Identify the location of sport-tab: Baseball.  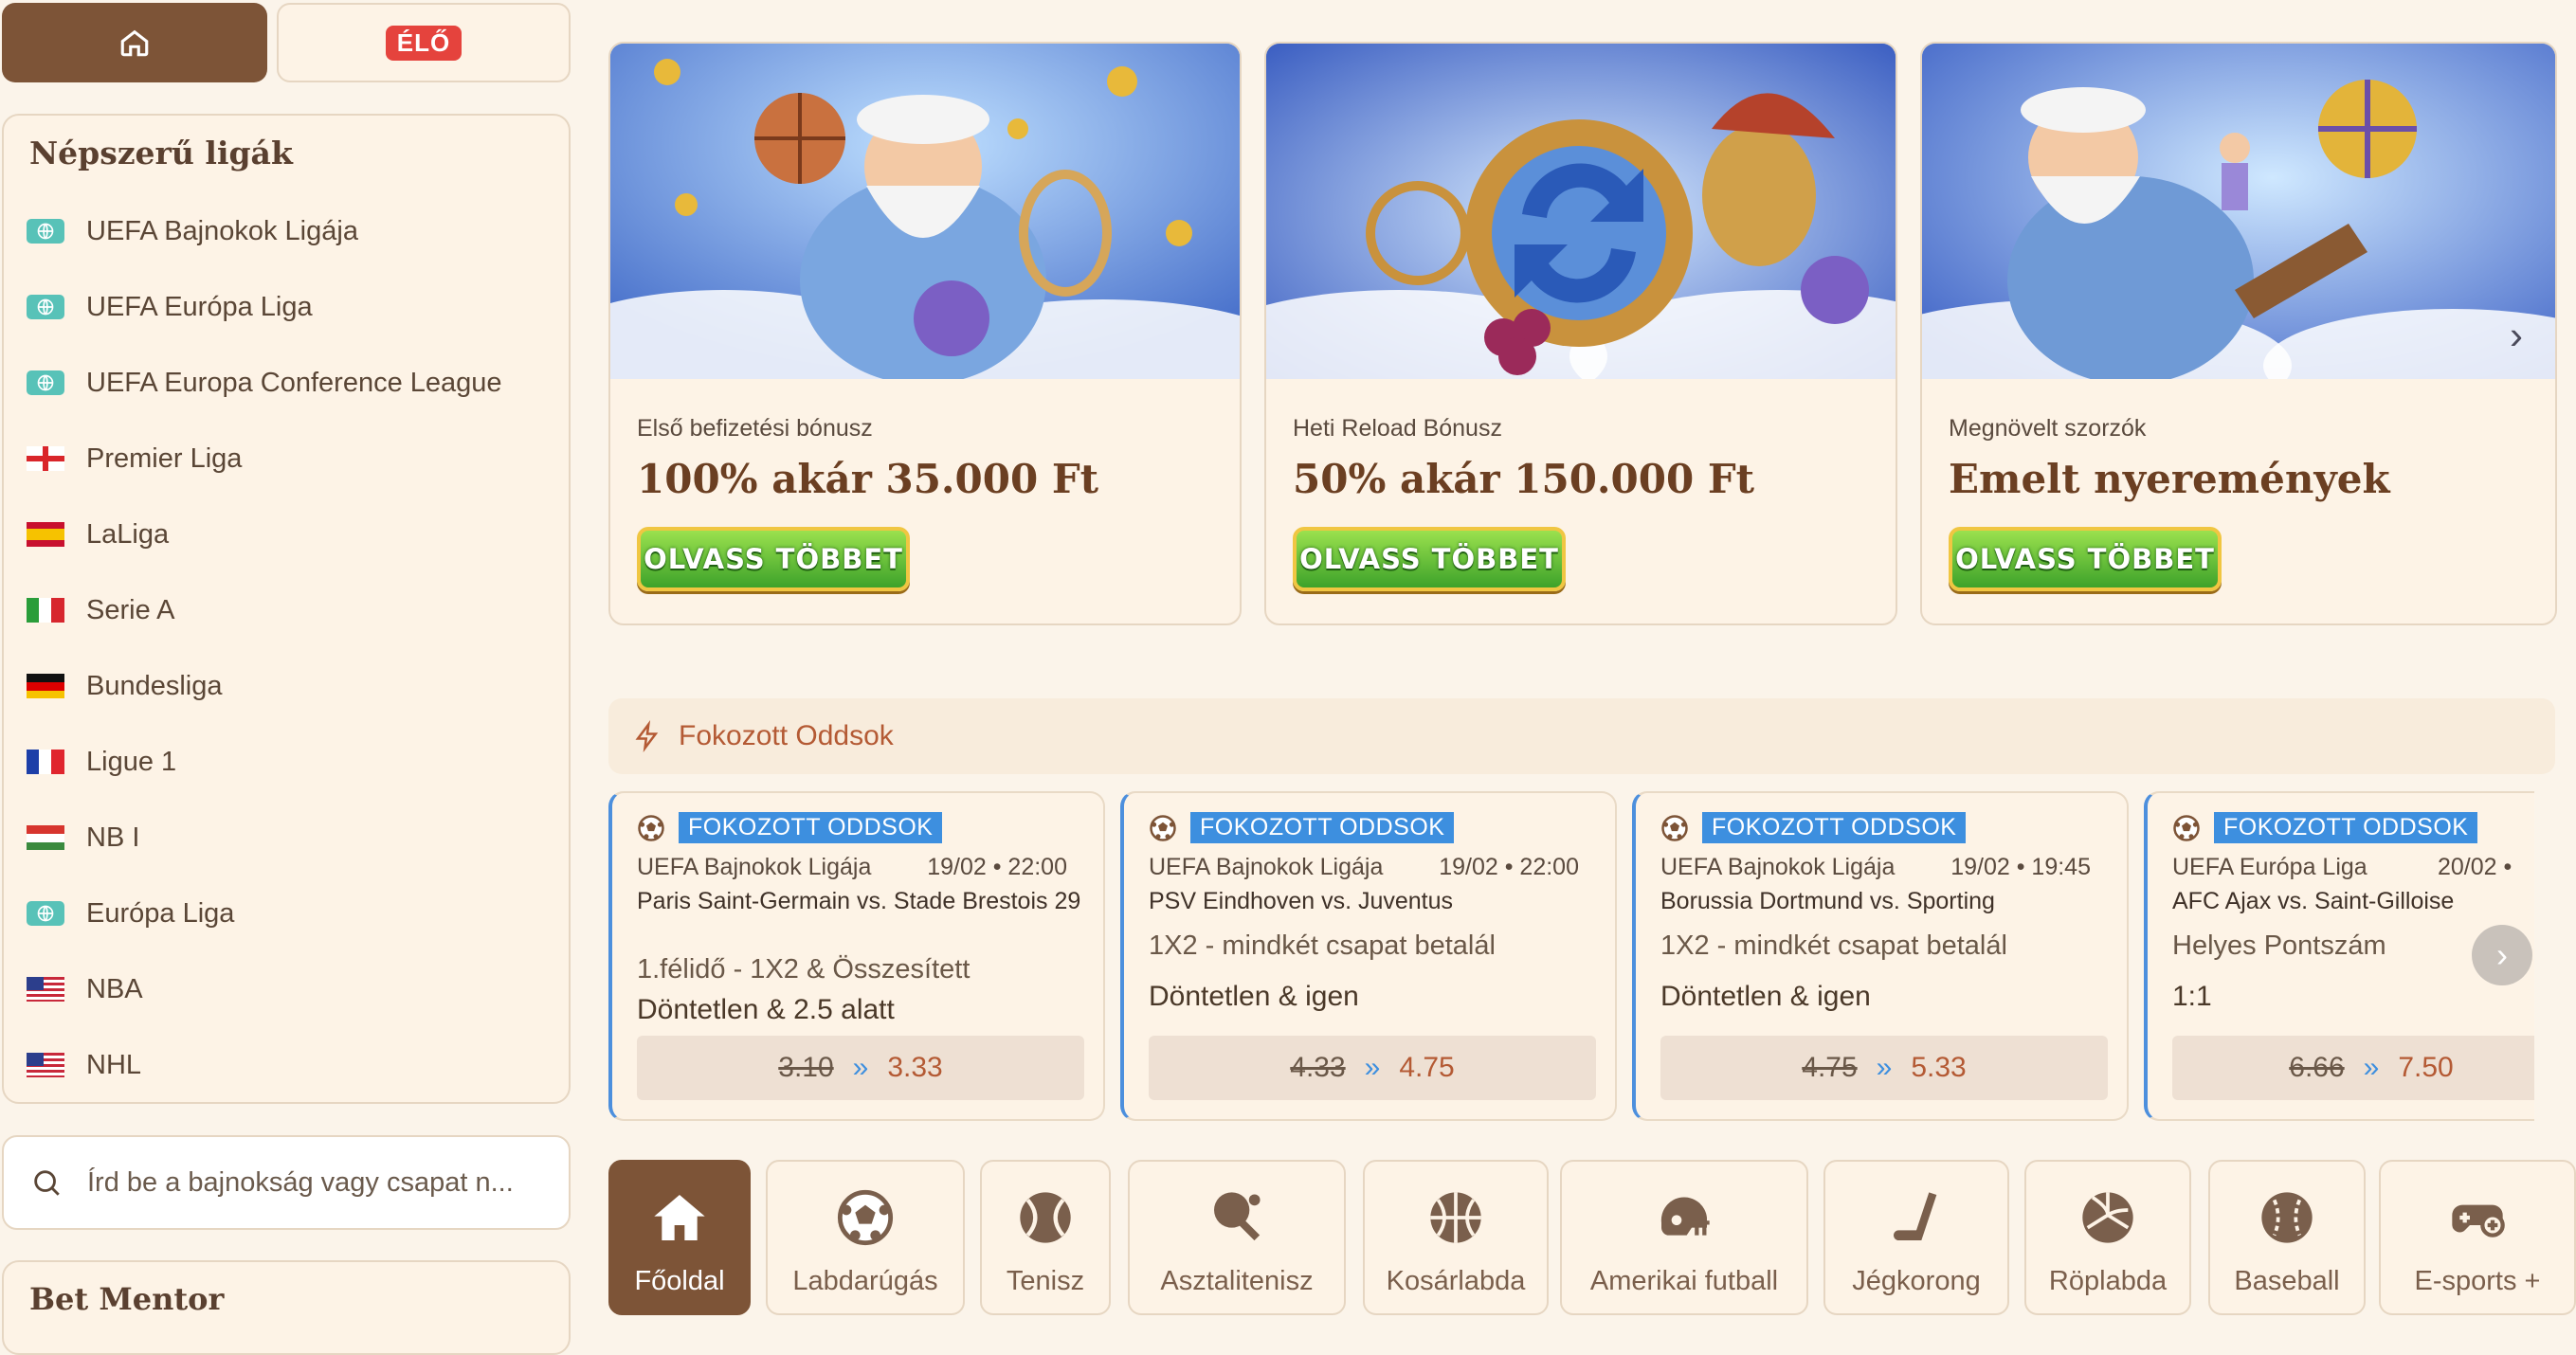
(2287, 1237).